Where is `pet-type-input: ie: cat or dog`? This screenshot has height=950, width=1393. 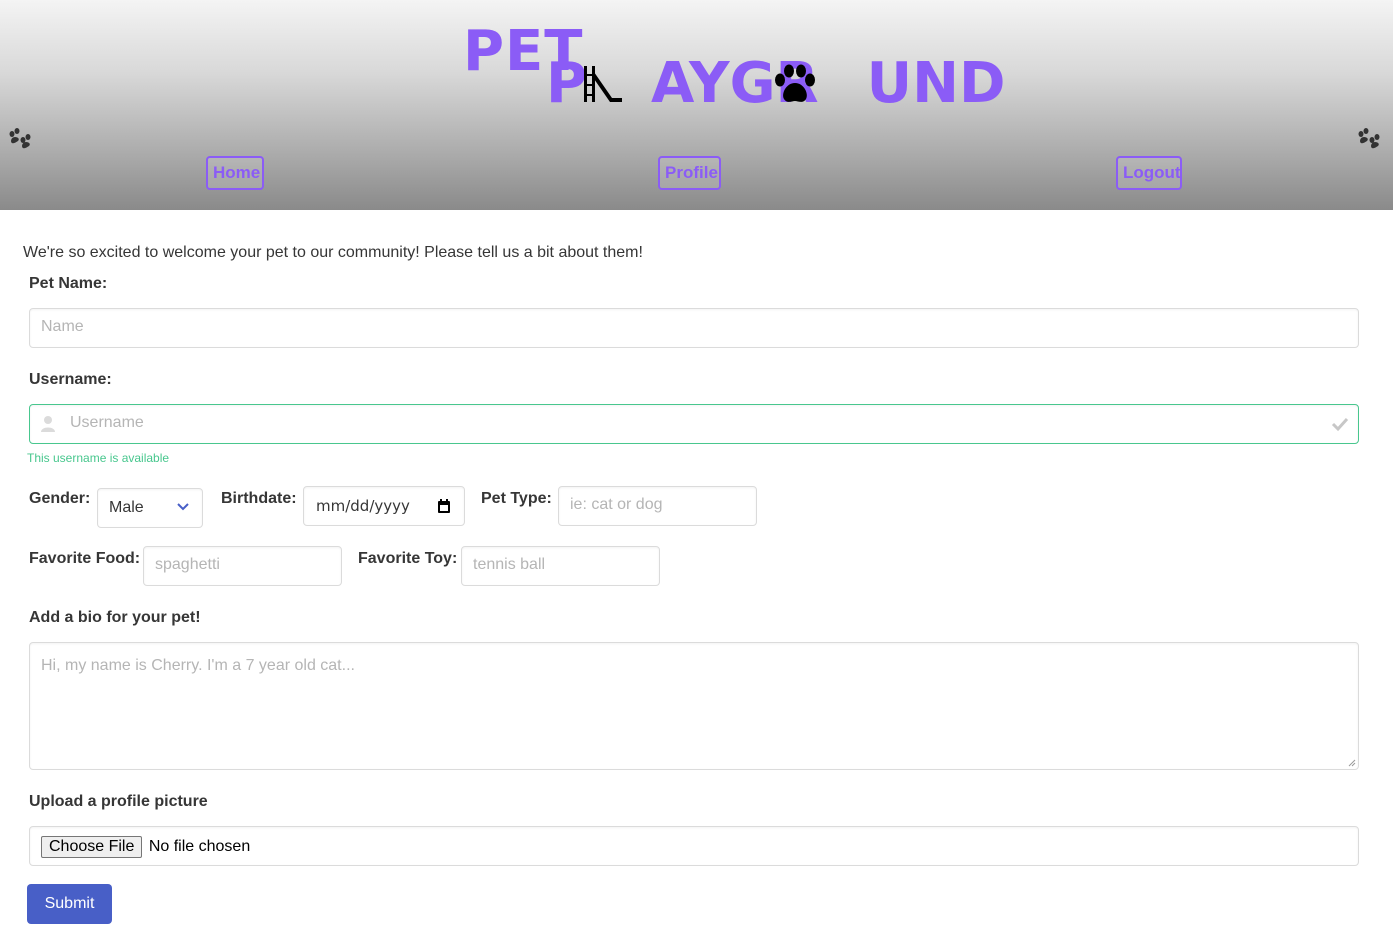 pet-type-input: ie: cat or dog is located at coordinates (657, 506).